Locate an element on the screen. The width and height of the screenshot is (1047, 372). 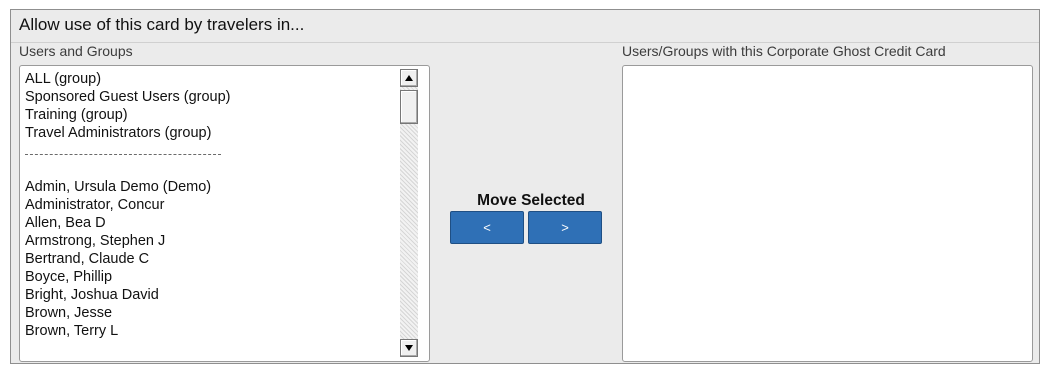
blank-row is located at coordinates (128, 169).